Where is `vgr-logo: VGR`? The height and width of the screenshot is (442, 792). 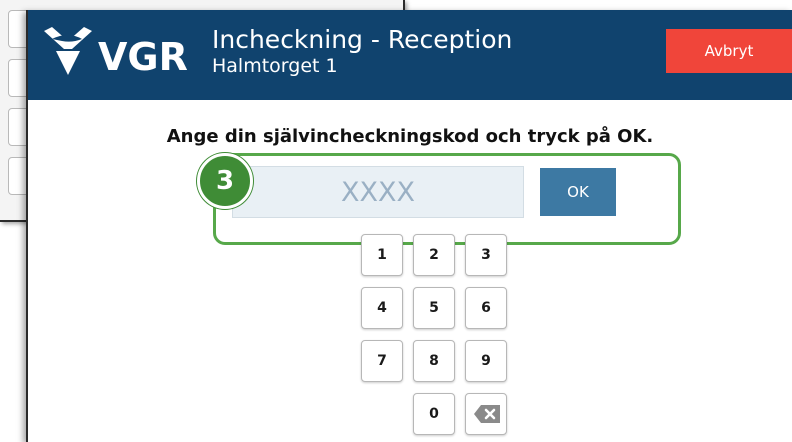
vgr-logo: VGR is located at coordinates (117, 55).